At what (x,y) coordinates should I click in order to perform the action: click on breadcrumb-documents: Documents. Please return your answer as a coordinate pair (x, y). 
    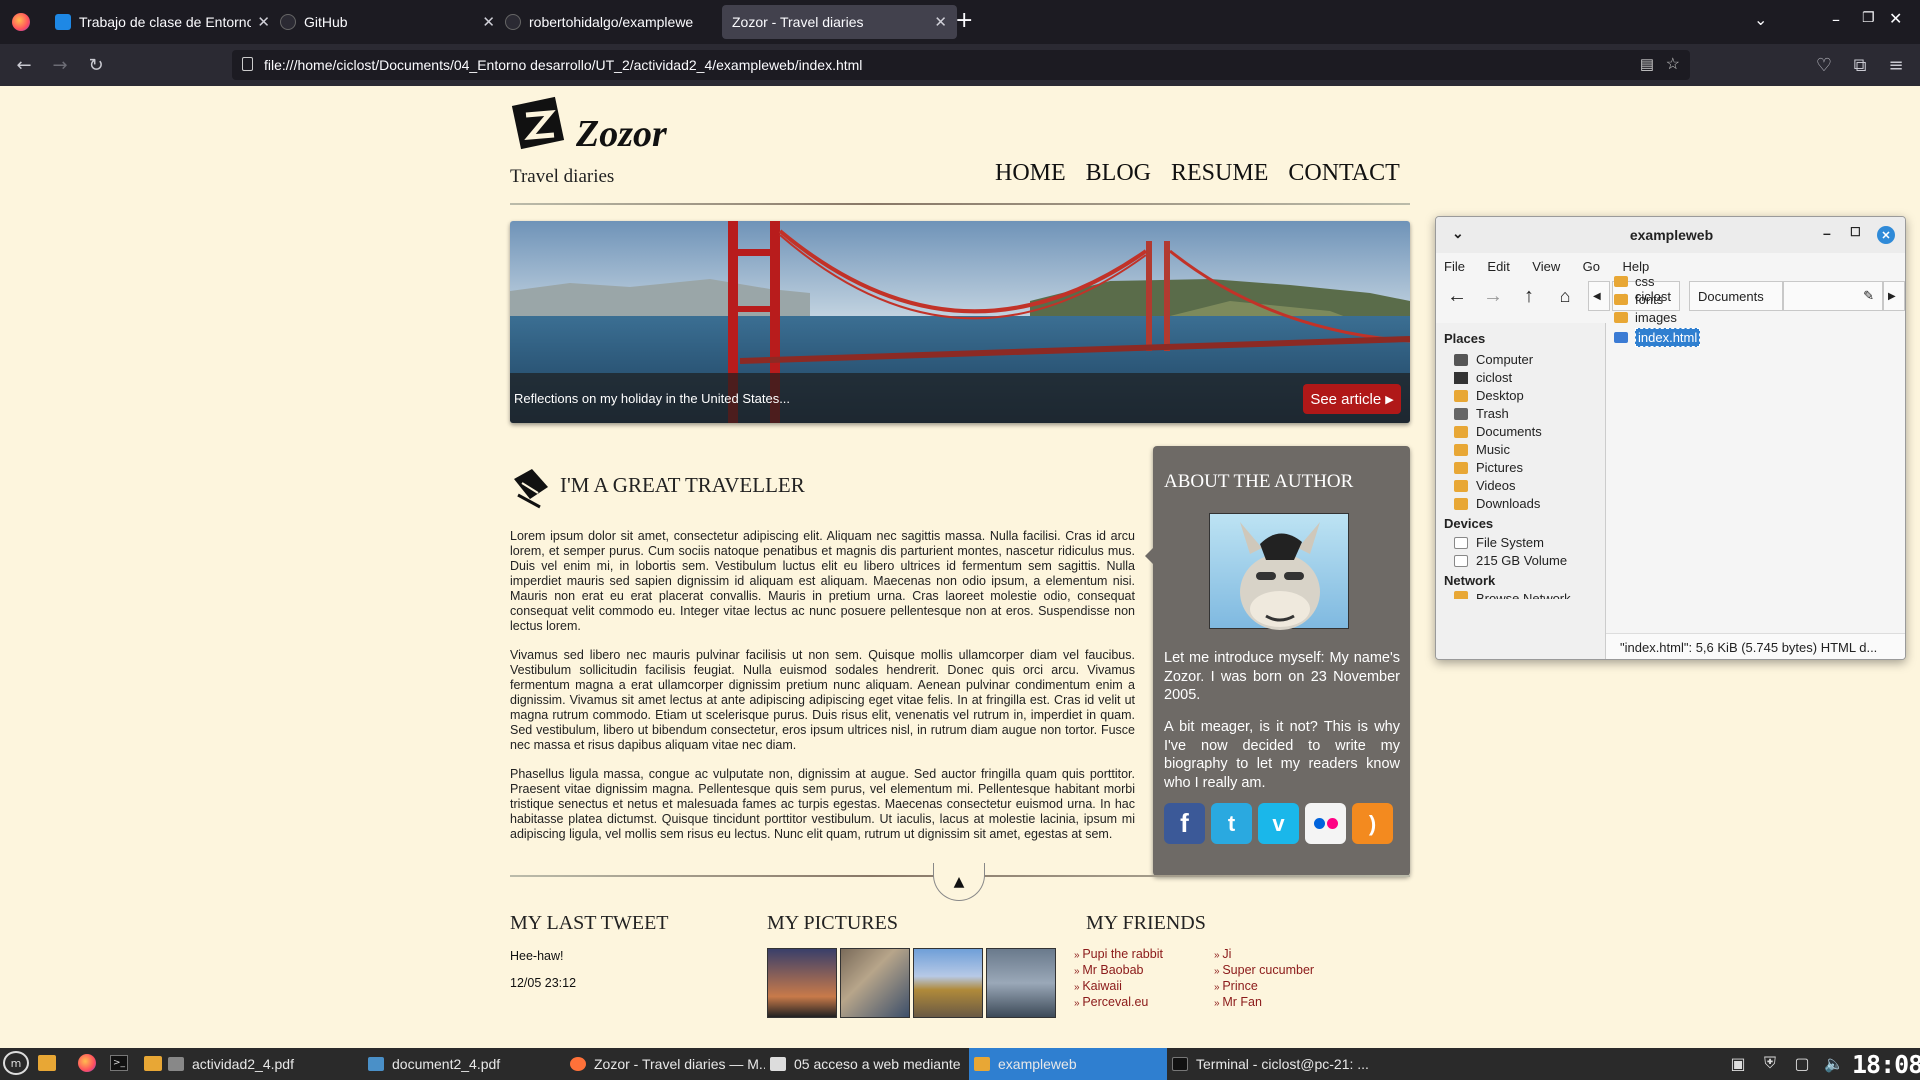
    Looking at the image, I should click on (1736, 296).